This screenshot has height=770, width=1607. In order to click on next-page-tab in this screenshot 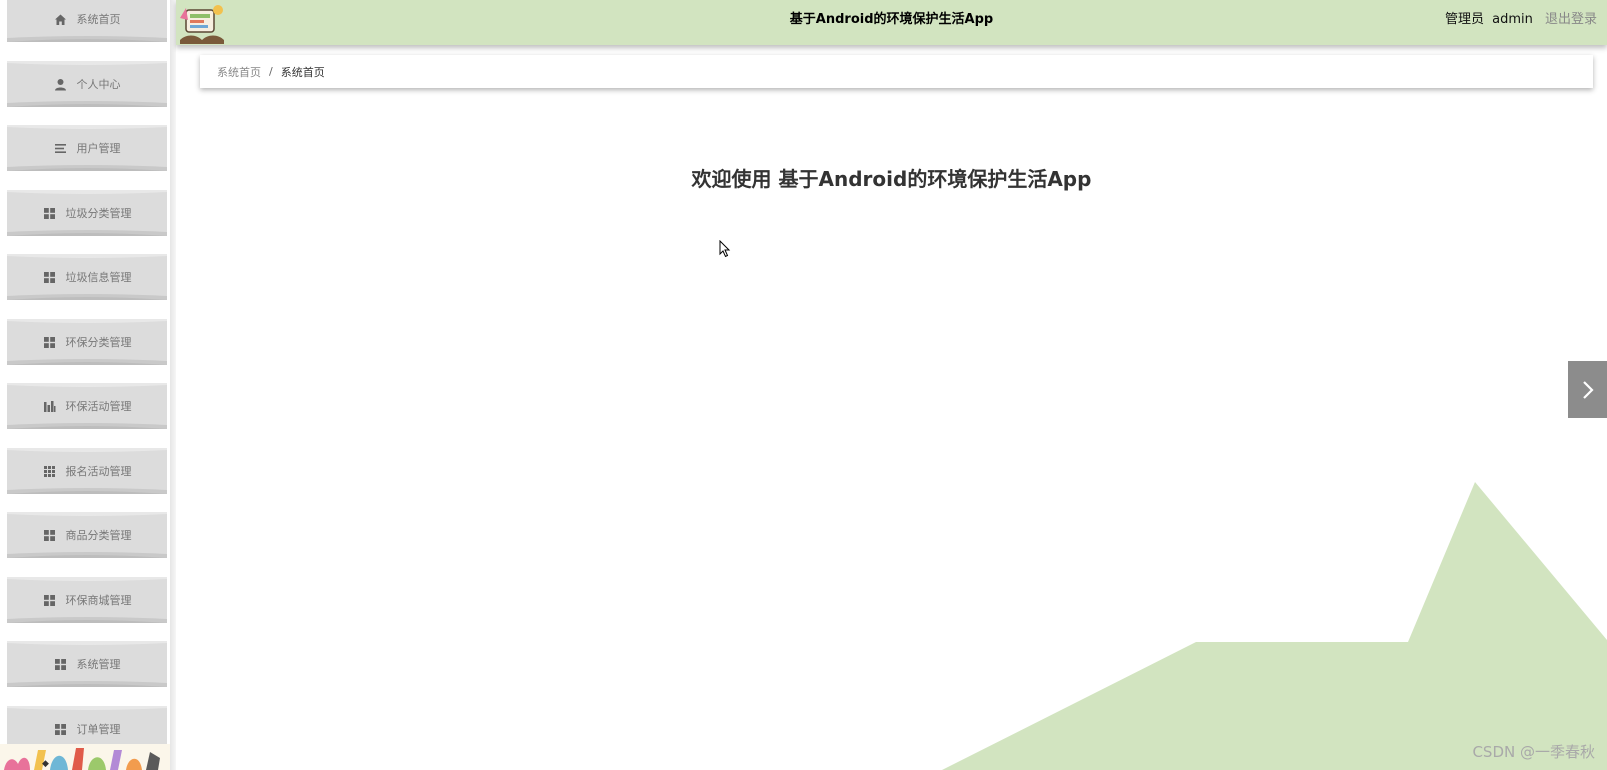, I will do `click(1587, 389)`.